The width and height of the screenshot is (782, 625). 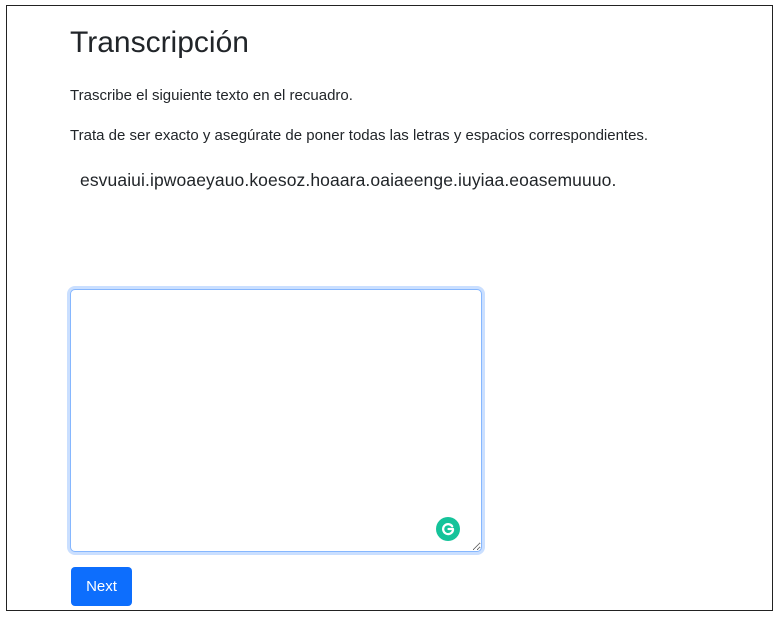 I want to click on grammarly-icon, so click(x=448, y=529).